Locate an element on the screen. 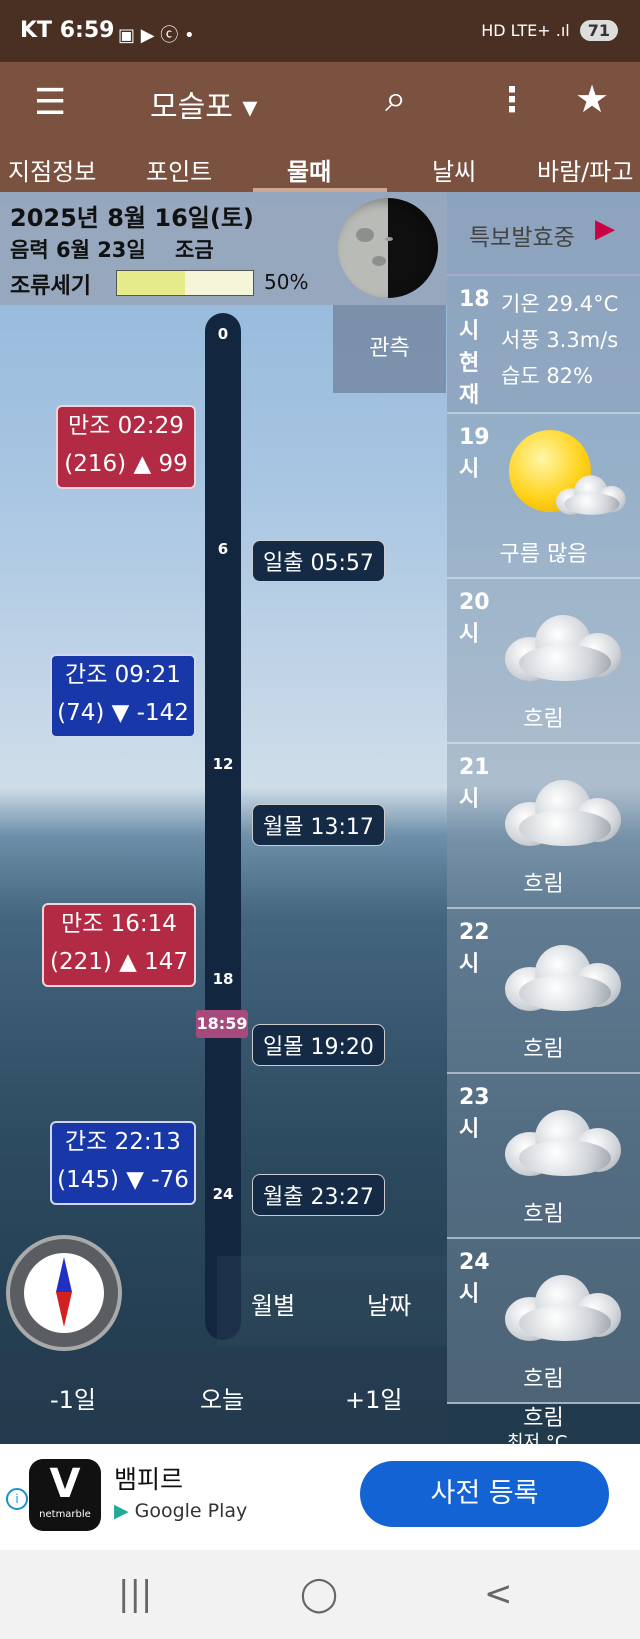  hourly-row: 20시흐림 is located at coordinates (543, 661).